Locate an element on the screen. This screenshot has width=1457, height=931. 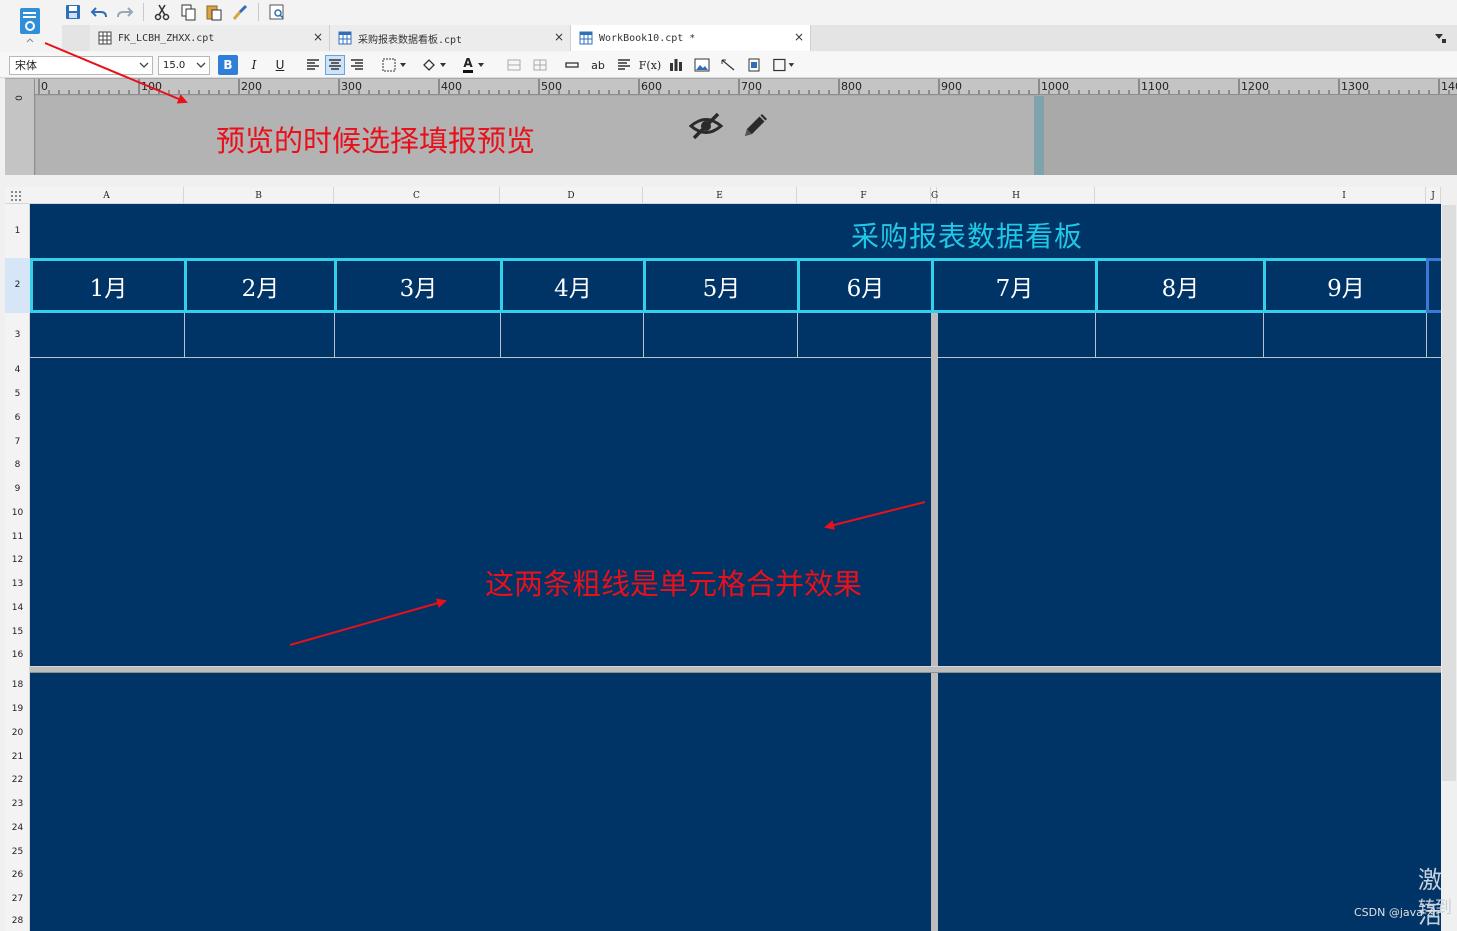
column-header-j: J is located at coordinates (1433, 195).